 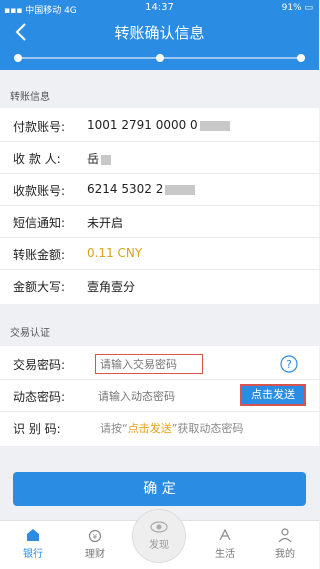 What do you see at coordinates (39, 223) in the screenshot?
I see `sms-notice-label: 短信通知:` at bounding box center [39, 223].